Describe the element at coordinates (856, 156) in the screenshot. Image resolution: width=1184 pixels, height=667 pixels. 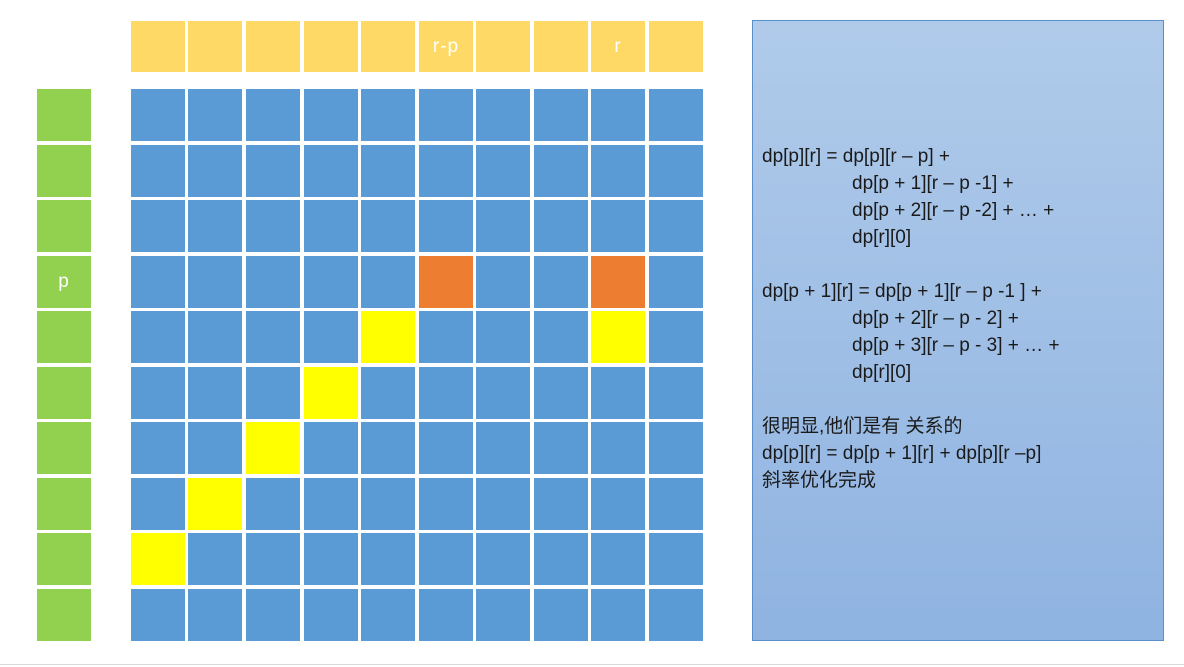
I see `explanation-line: dp[p][r] = dp[p][r – p] +` at that location.